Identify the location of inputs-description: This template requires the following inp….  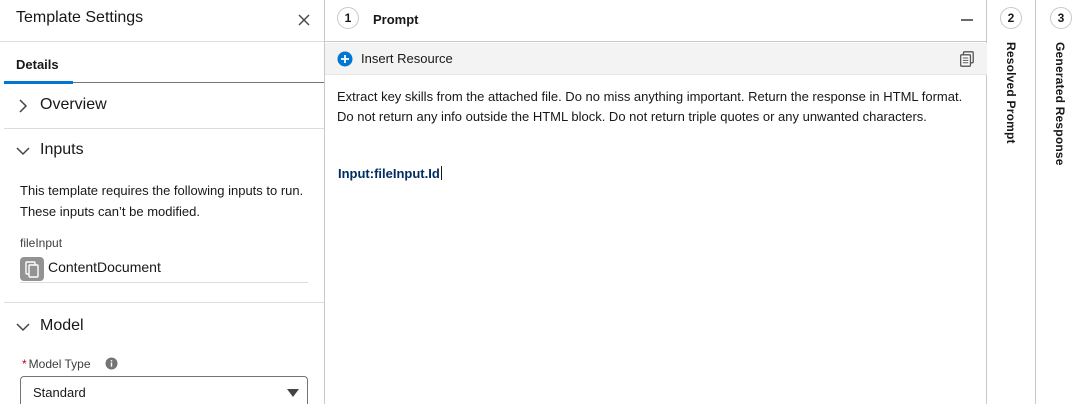
(162, 201).